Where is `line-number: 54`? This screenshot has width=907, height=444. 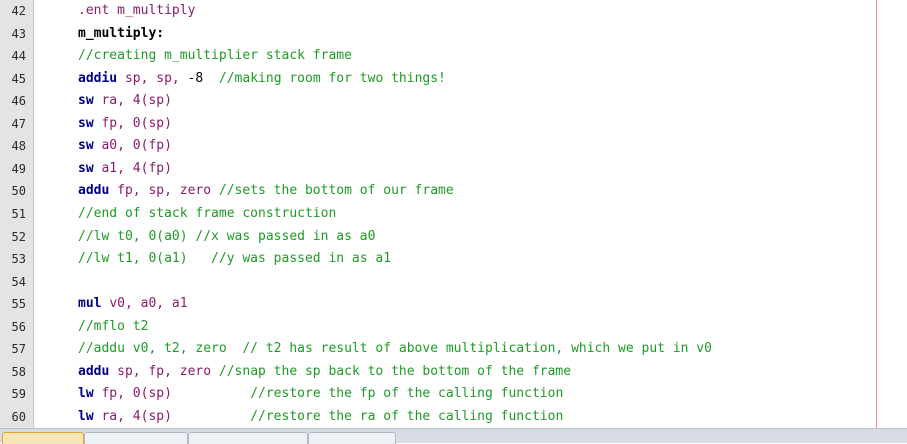 line-number: 54 is located at coordinates (18, 281).